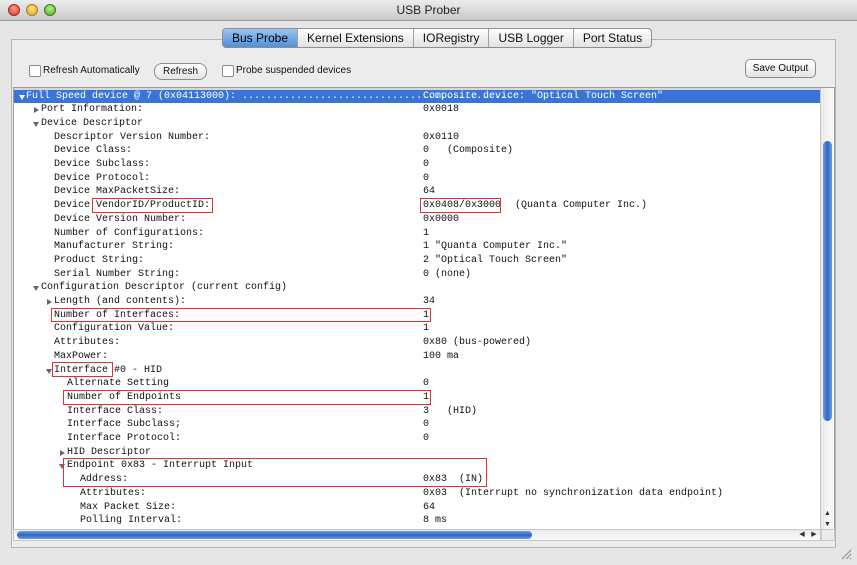 Image resolution: width=857 pixels, height=565 pixels. What do you see at coordinates (441, 110) in the screenshot?
I see `row-value: 0x0018` at bounding box center [441, 110].